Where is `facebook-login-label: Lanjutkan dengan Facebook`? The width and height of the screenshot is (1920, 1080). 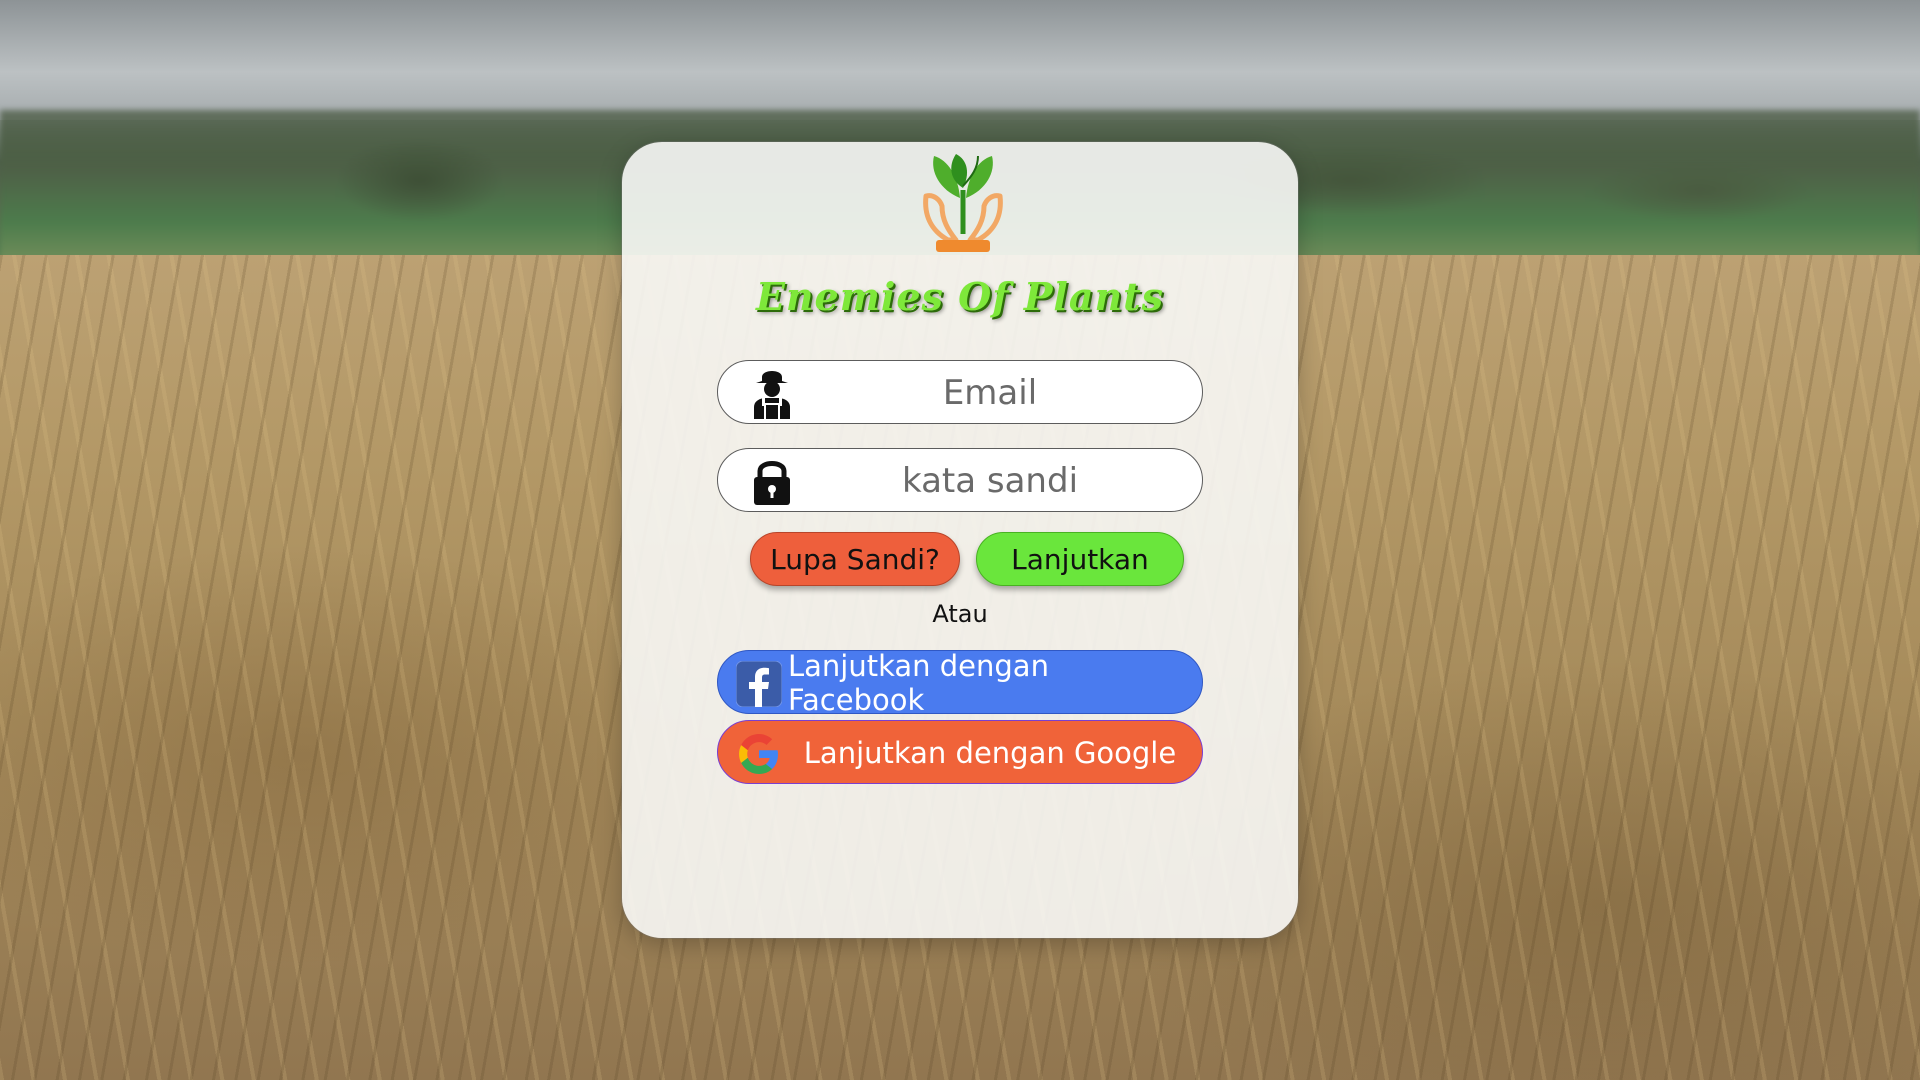 facebook-login-label: Lanjutkan dengan Facebook is located at coordinates (918, 683).